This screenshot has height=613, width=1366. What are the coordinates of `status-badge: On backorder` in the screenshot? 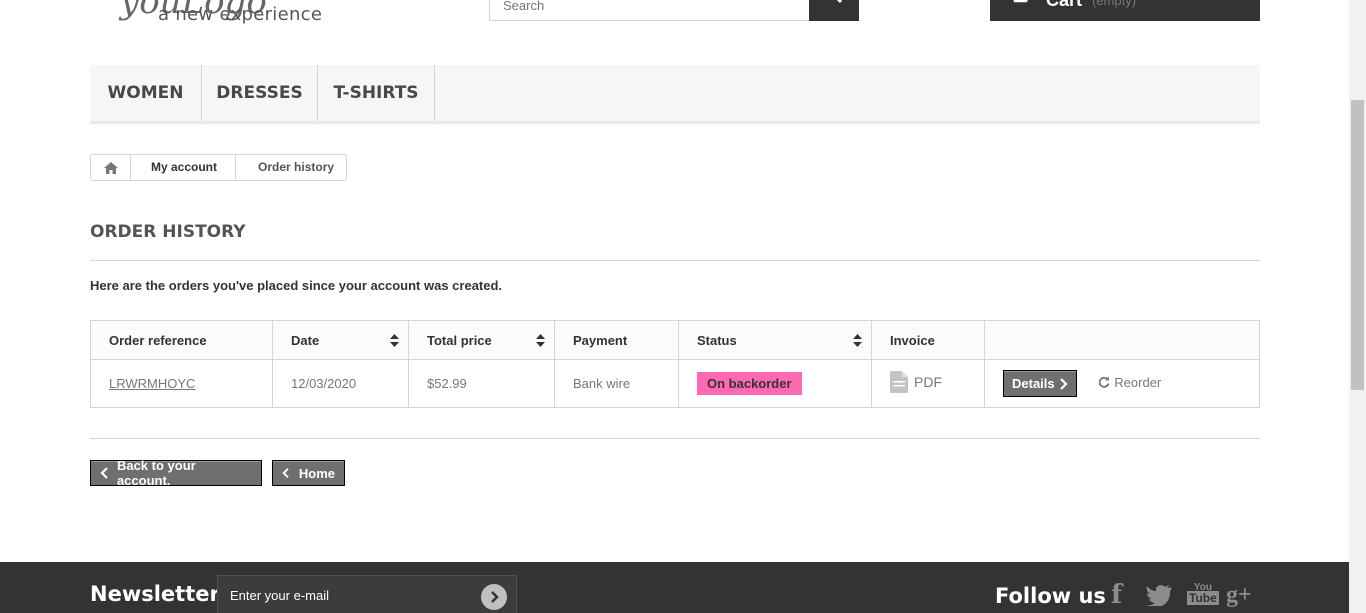 It's located at (749, 383).